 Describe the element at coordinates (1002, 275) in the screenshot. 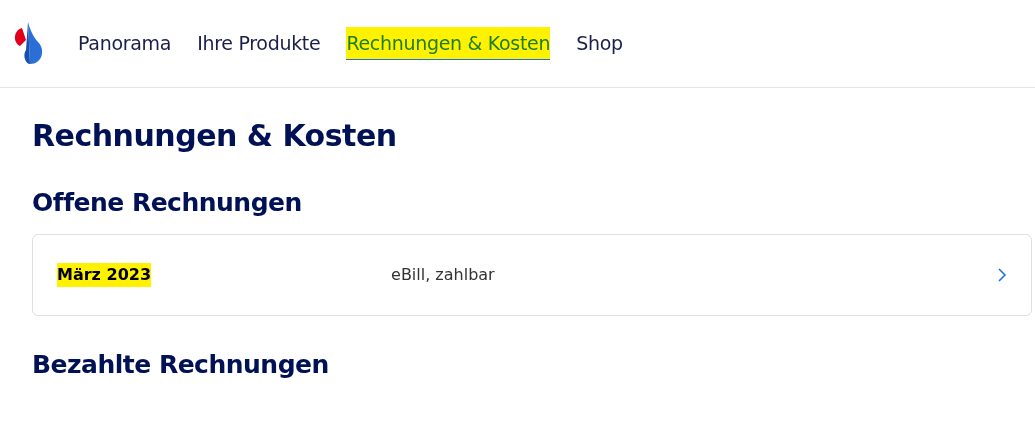

I see `chevron-right-icon` at that location.